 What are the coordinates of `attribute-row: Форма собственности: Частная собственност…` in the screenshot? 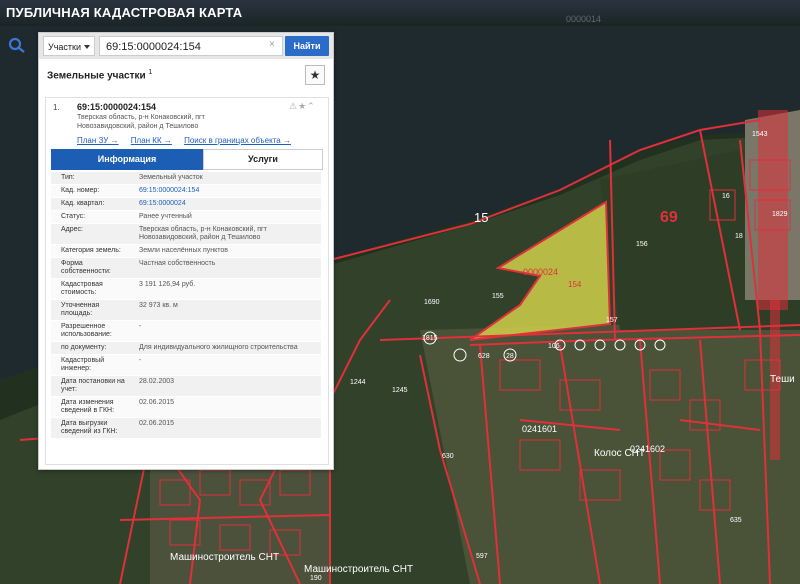 It's located at (186, 268).